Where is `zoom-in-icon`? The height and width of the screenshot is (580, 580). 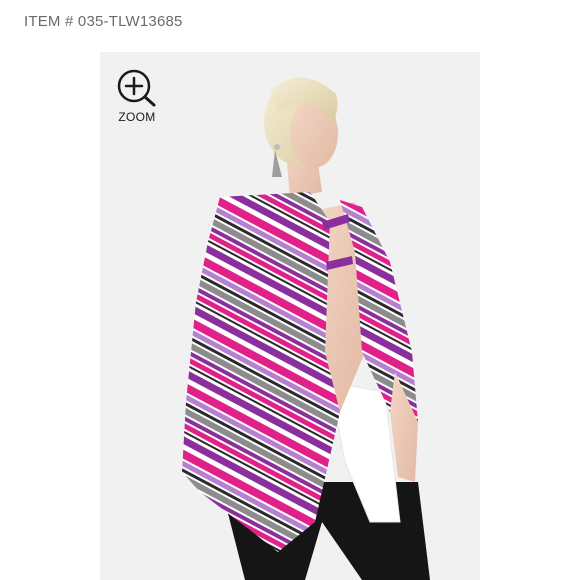
zoom-in-icon is located at coordinates (136, 88).